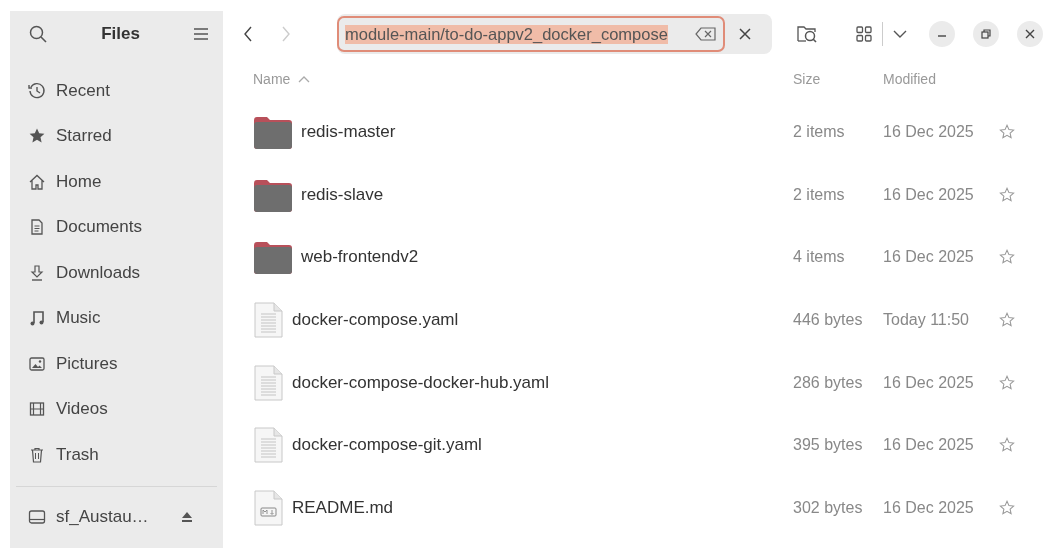  I want to click on sidebar-item: Starred, so click(116, 136).